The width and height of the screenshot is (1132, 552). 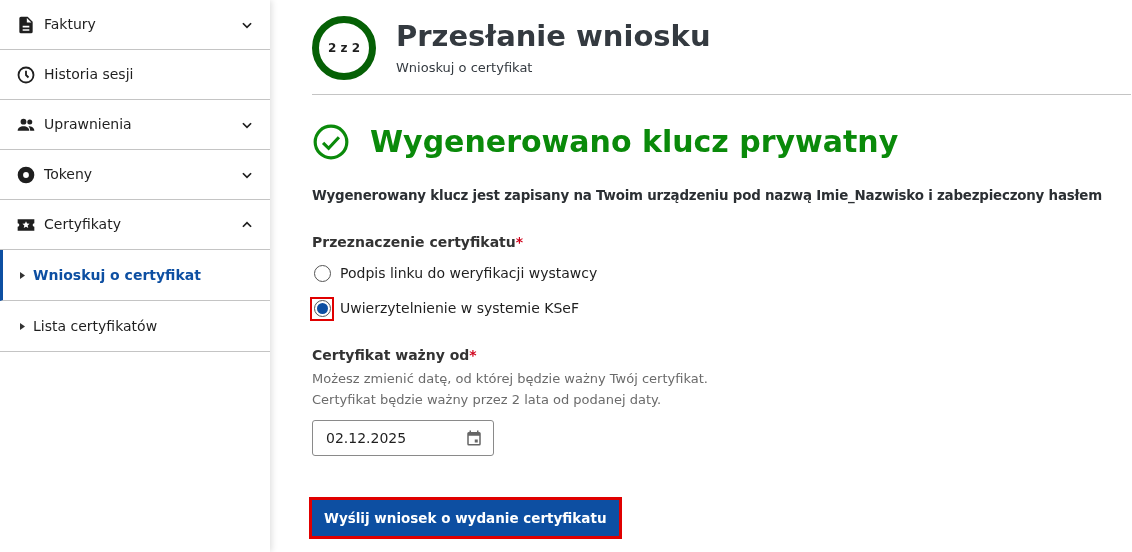 I want to click on step-indicator: 2 z 2, so click(x=344, y=48).